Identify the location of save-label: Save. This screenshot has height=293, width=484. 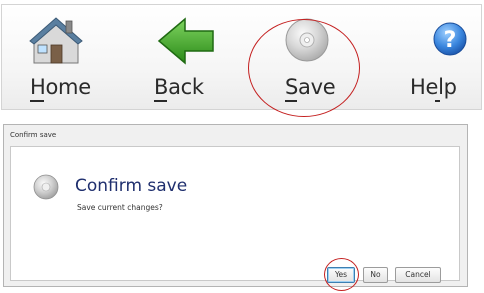
(310, 87).